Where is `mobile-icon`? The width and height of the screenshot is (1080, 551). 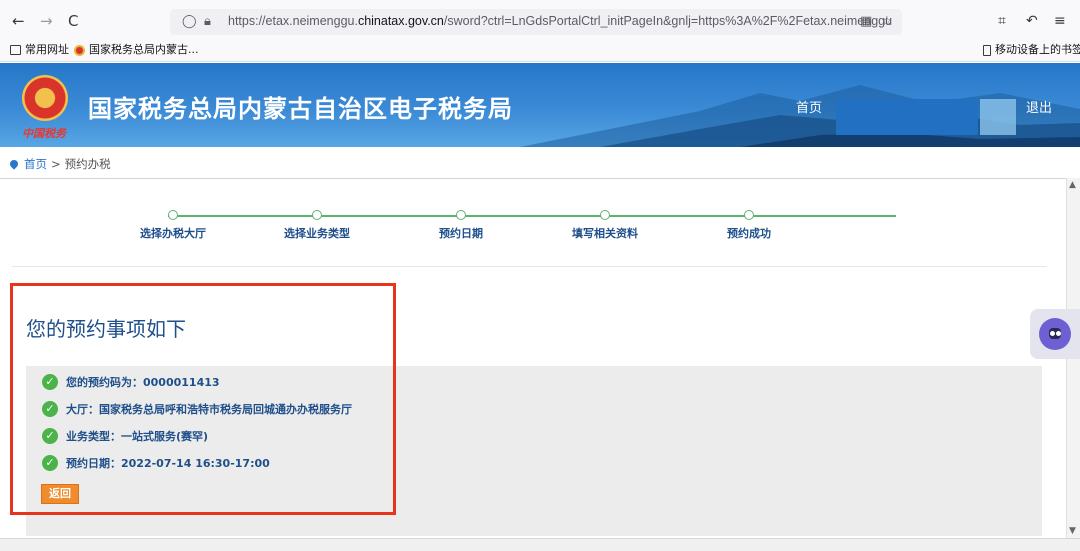
mobile-icon is located at coordinates (987, 50).